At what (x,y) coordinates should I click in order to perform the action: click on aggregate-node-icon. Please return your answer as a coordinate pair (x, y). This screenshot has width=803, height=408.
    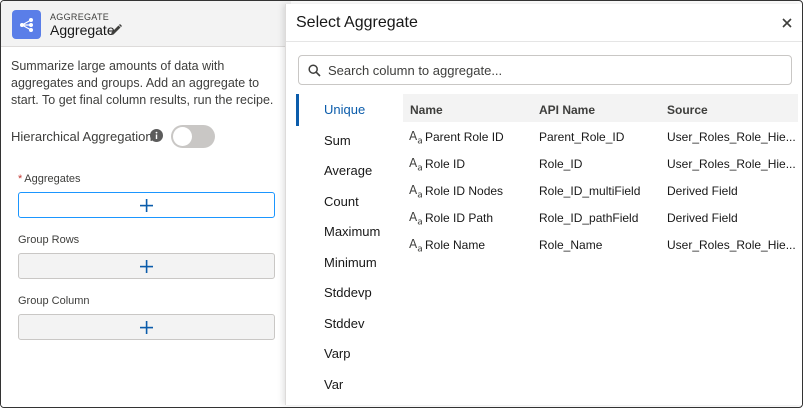
    Looking at the image, I should click on (26, 24).